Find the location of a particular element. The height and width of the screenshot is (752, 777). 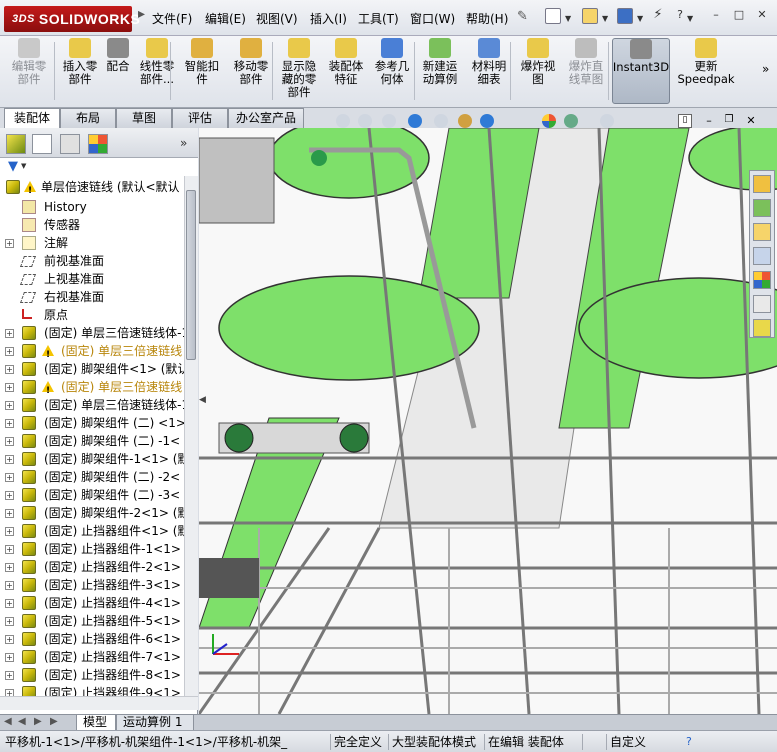

tree-item: + (固定) 止挡器组件-9<1> (默 is located at coordinates (92, 690).